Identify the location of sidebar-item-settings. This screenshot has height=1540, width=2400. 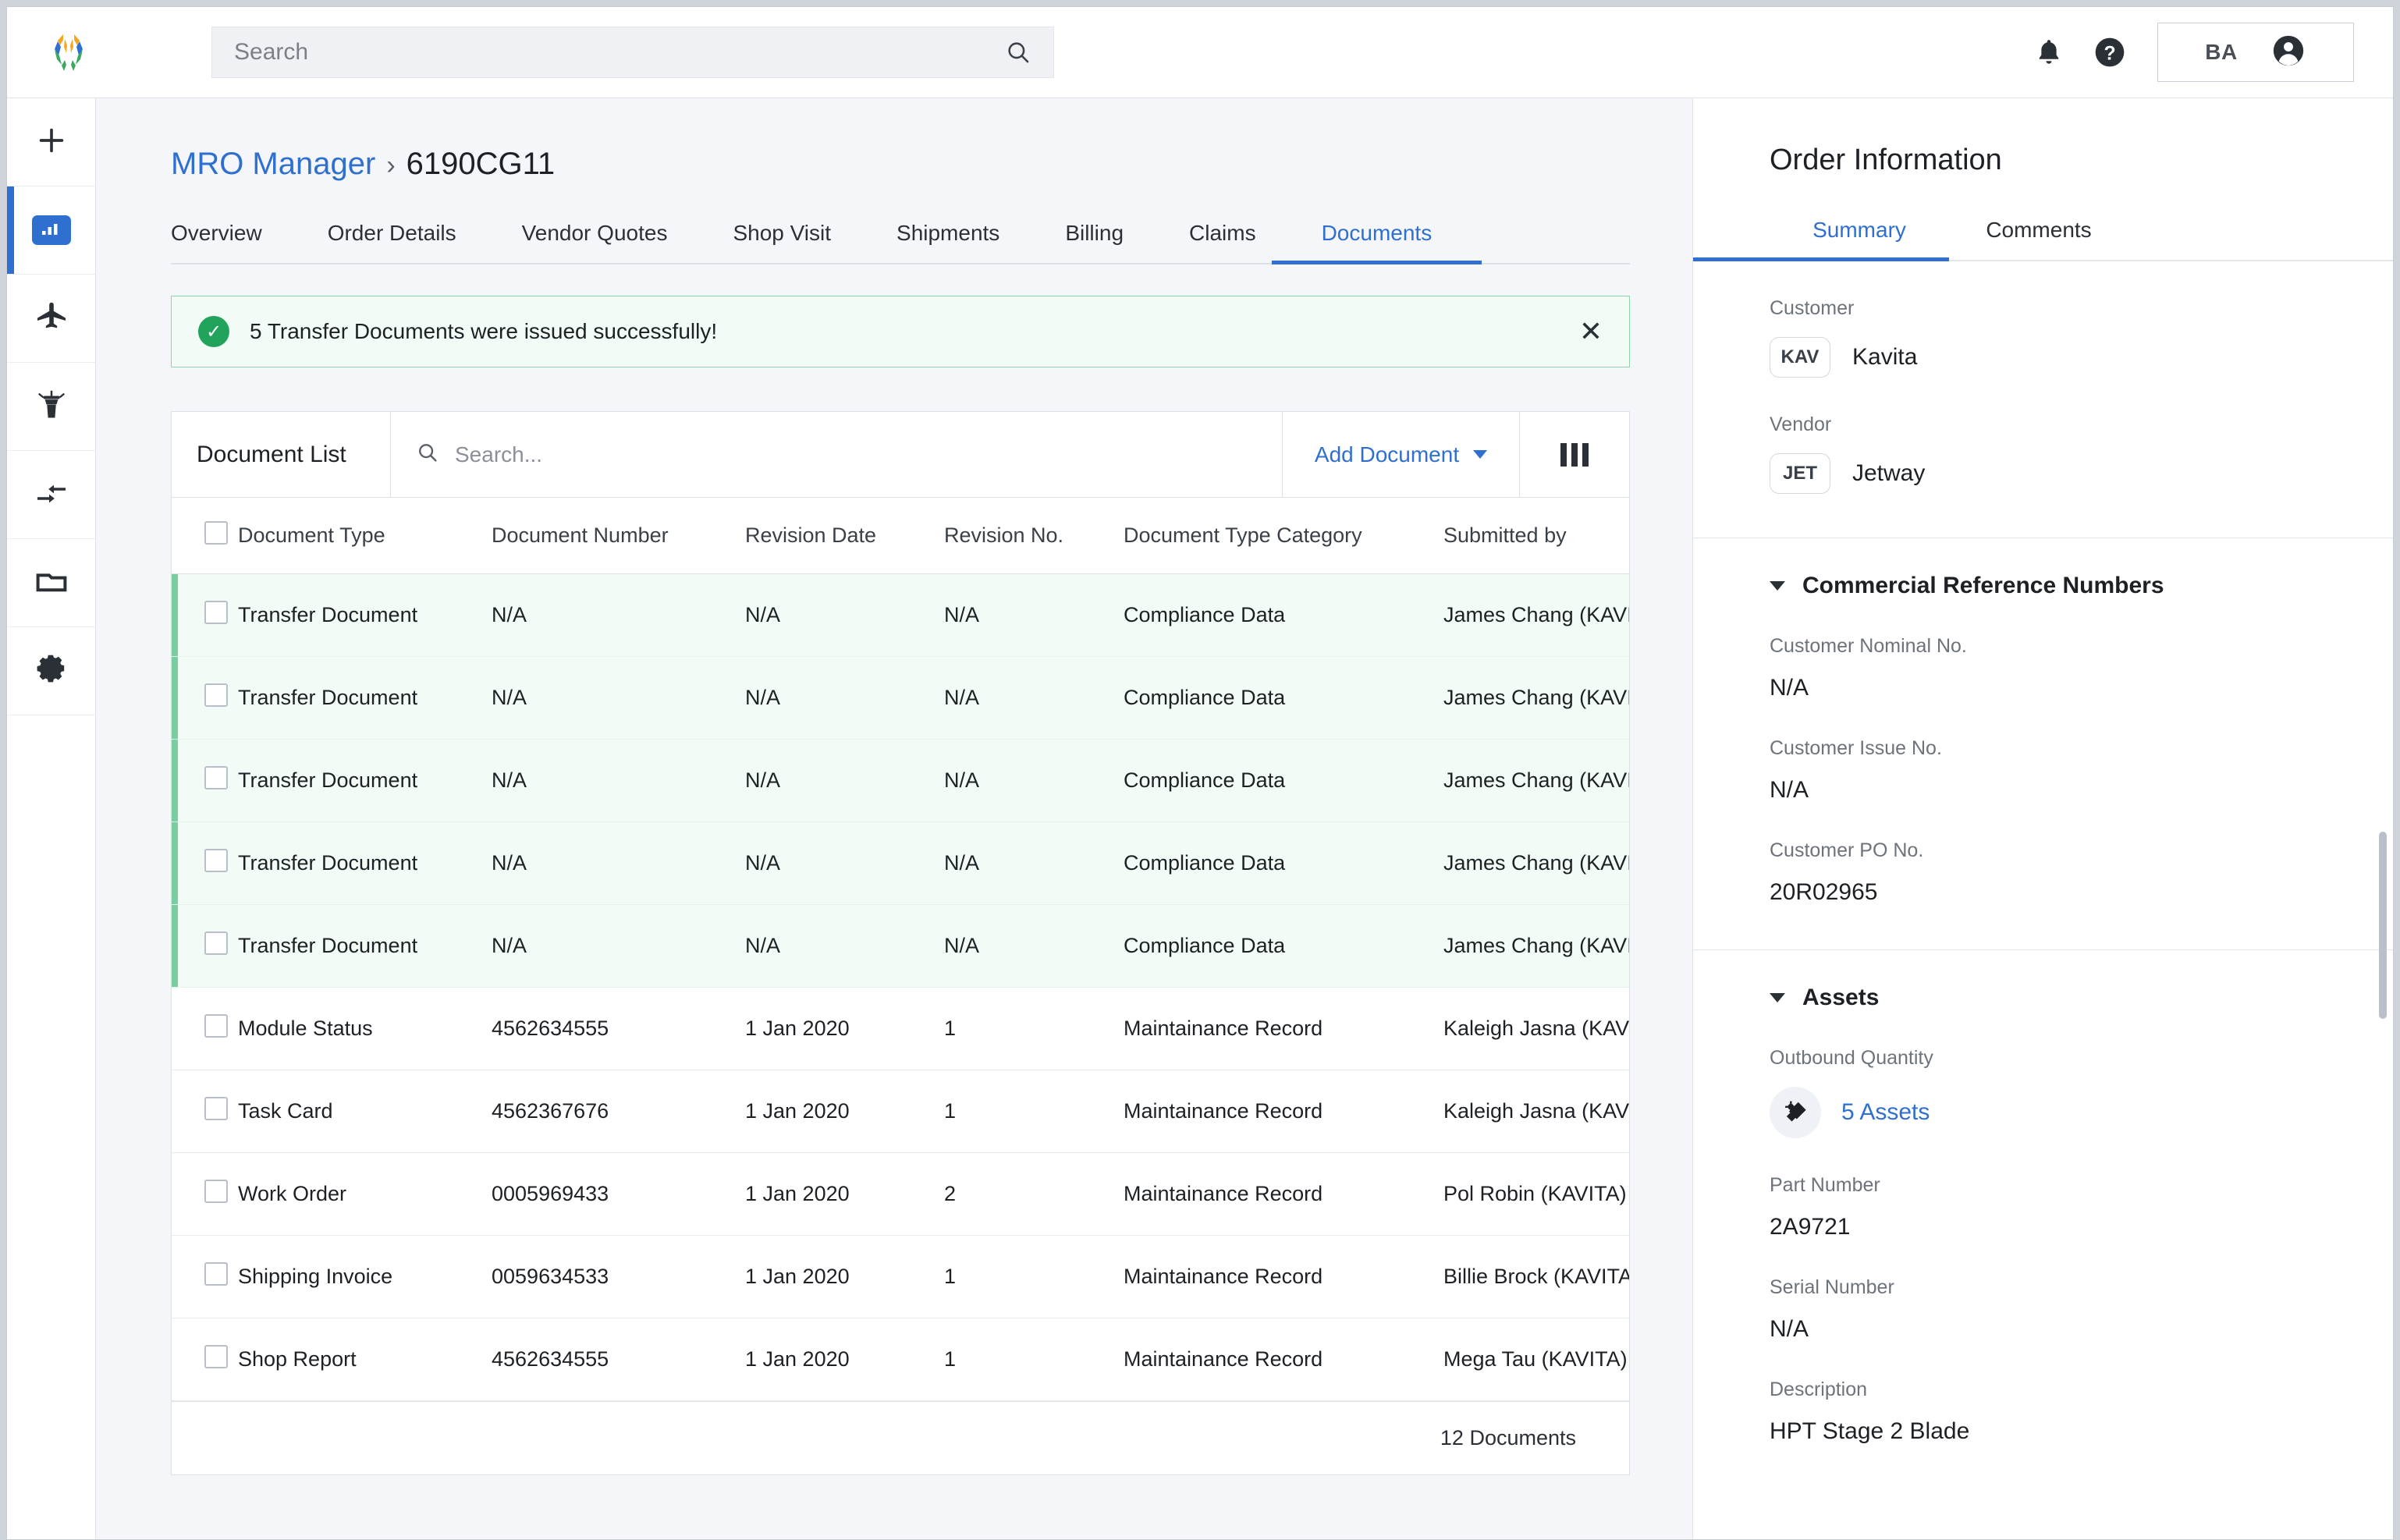
(51, 671).